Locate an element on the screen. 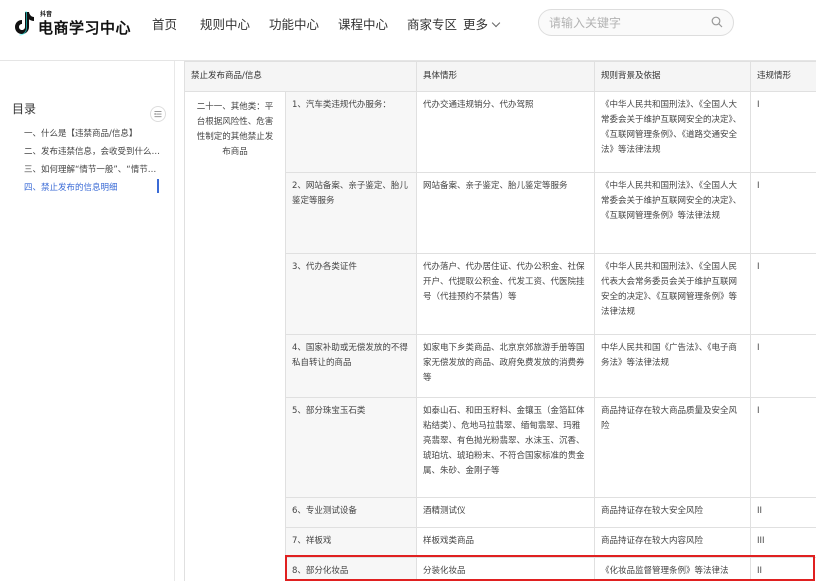 This screenshot has width=816, height=581. item-cell: 3、代办各类证件 is located at coordinates (351, 294).